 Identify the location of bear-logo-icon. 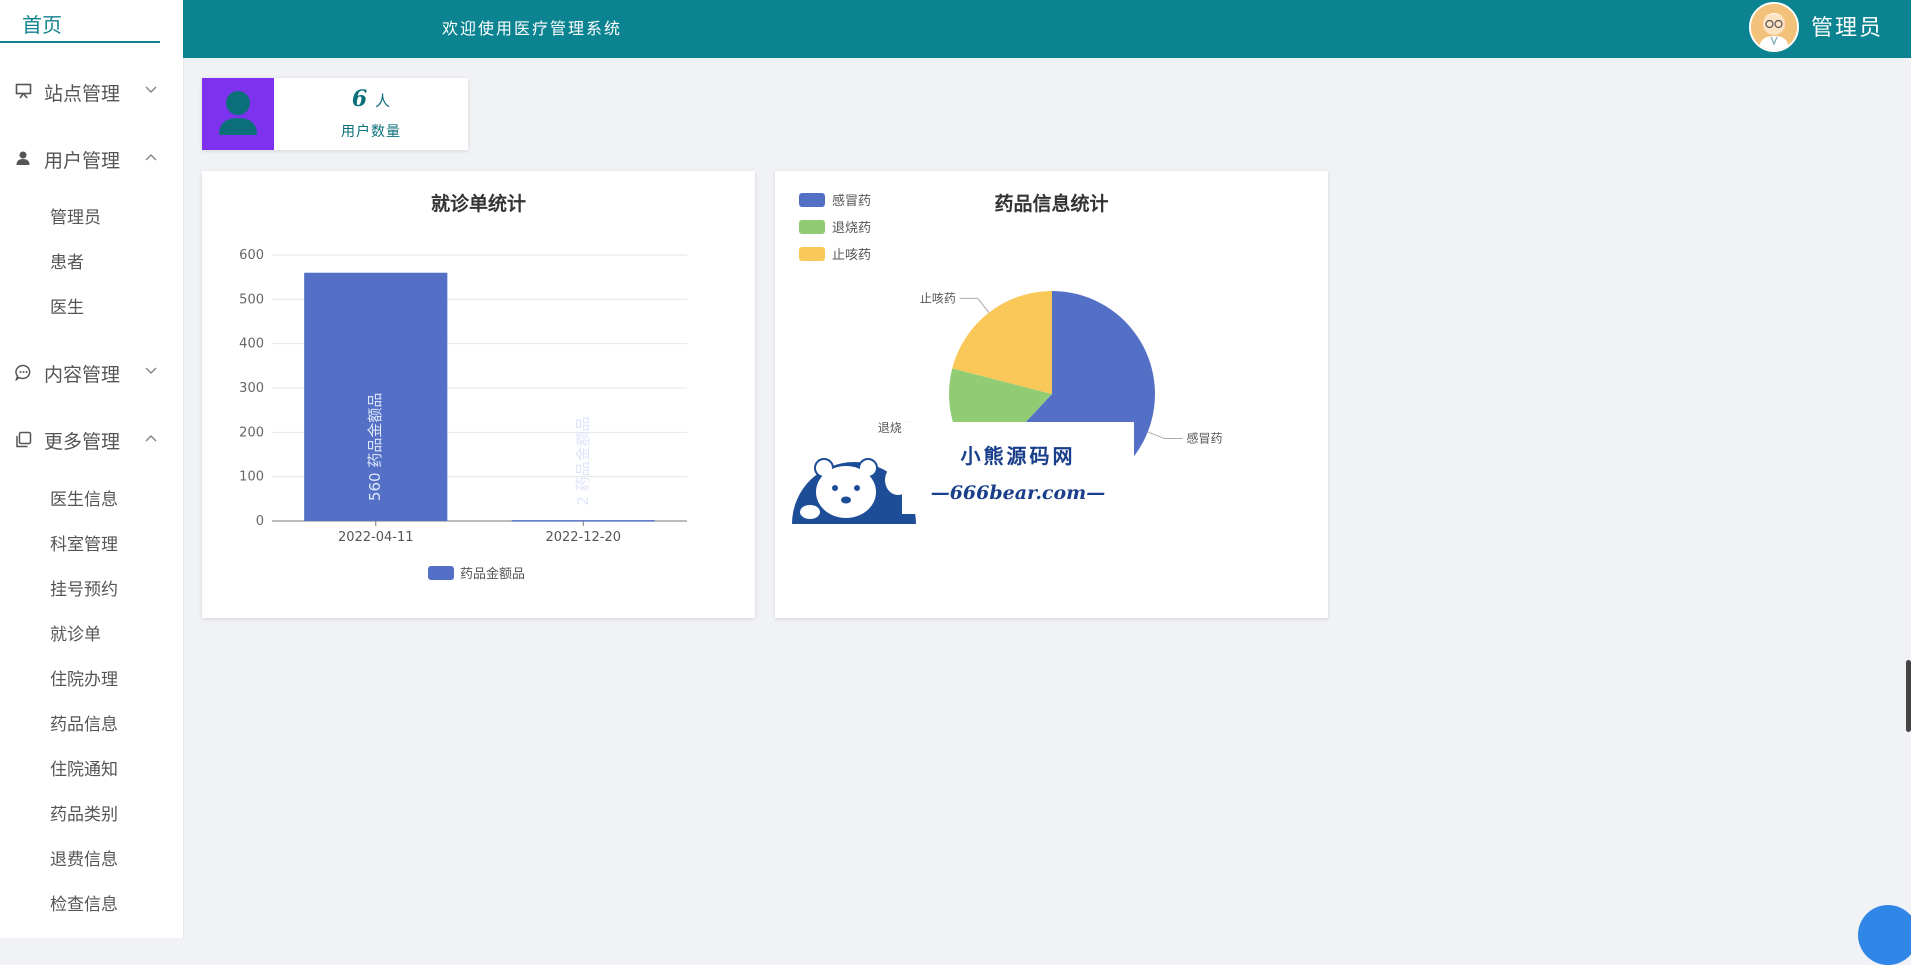
(854, 491).